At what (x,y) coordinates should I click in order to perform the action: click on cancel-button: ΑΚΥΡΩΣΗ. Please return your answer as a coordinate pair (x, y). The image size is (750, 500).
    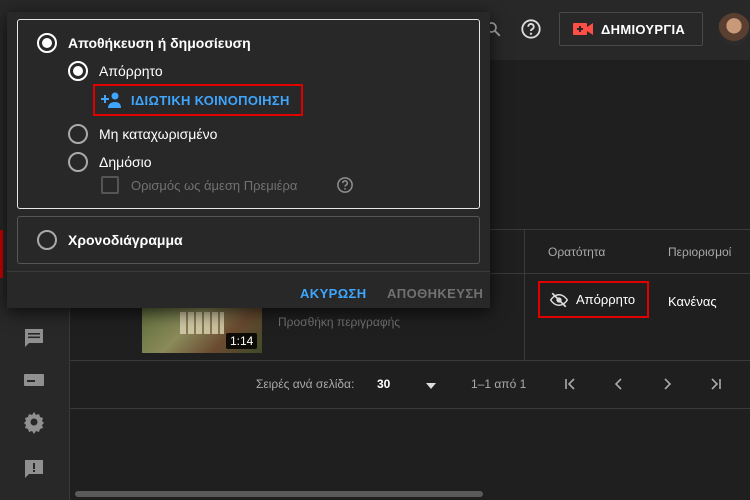
    Looking at the image, I should click on (333, 293).